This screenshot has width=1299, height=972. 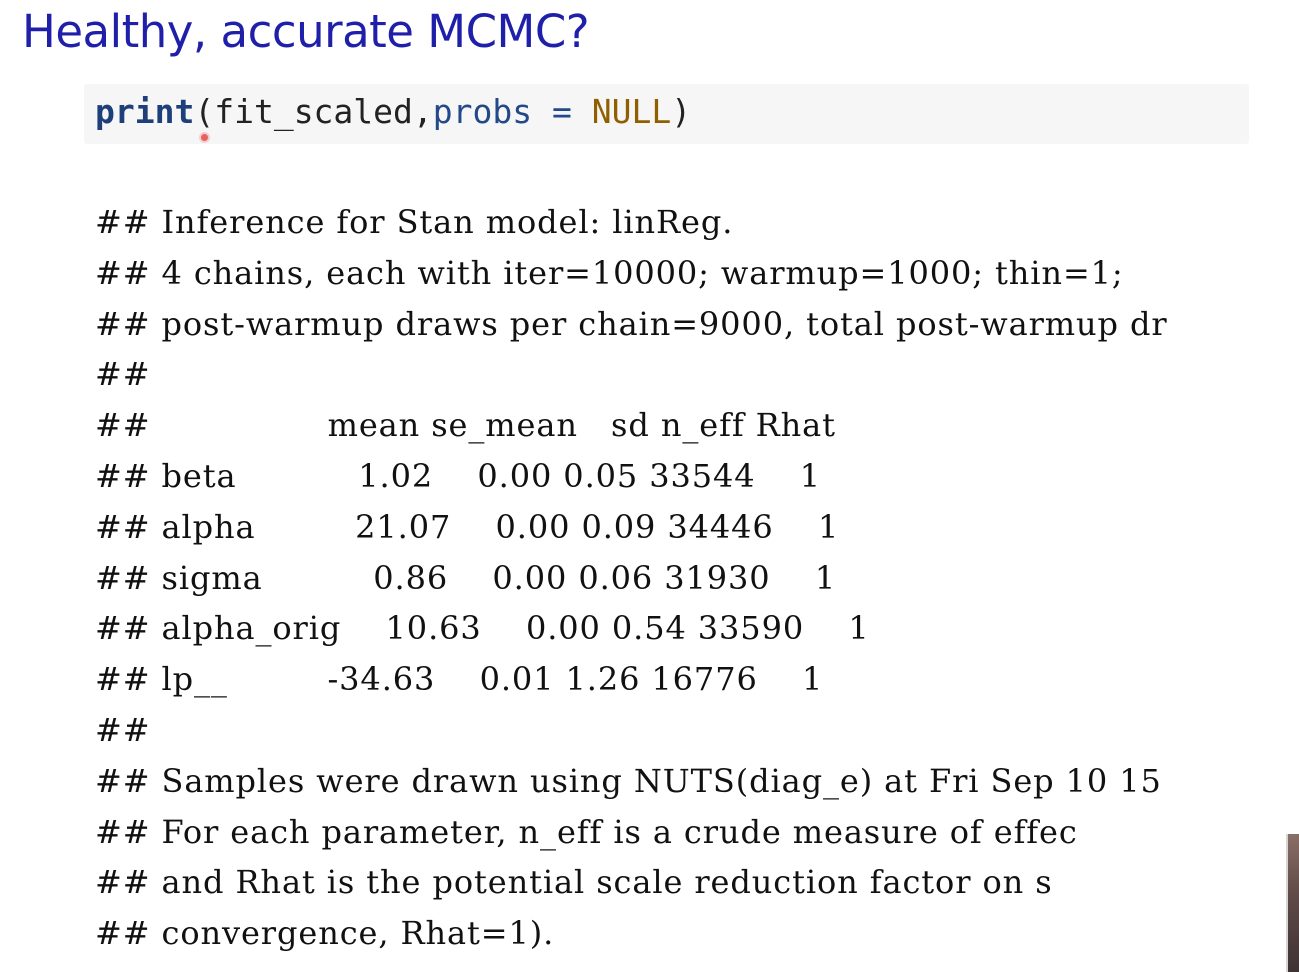 I want to click on code-line: print(fit_scaled,probs = NULL), so click(x=393, y=114).